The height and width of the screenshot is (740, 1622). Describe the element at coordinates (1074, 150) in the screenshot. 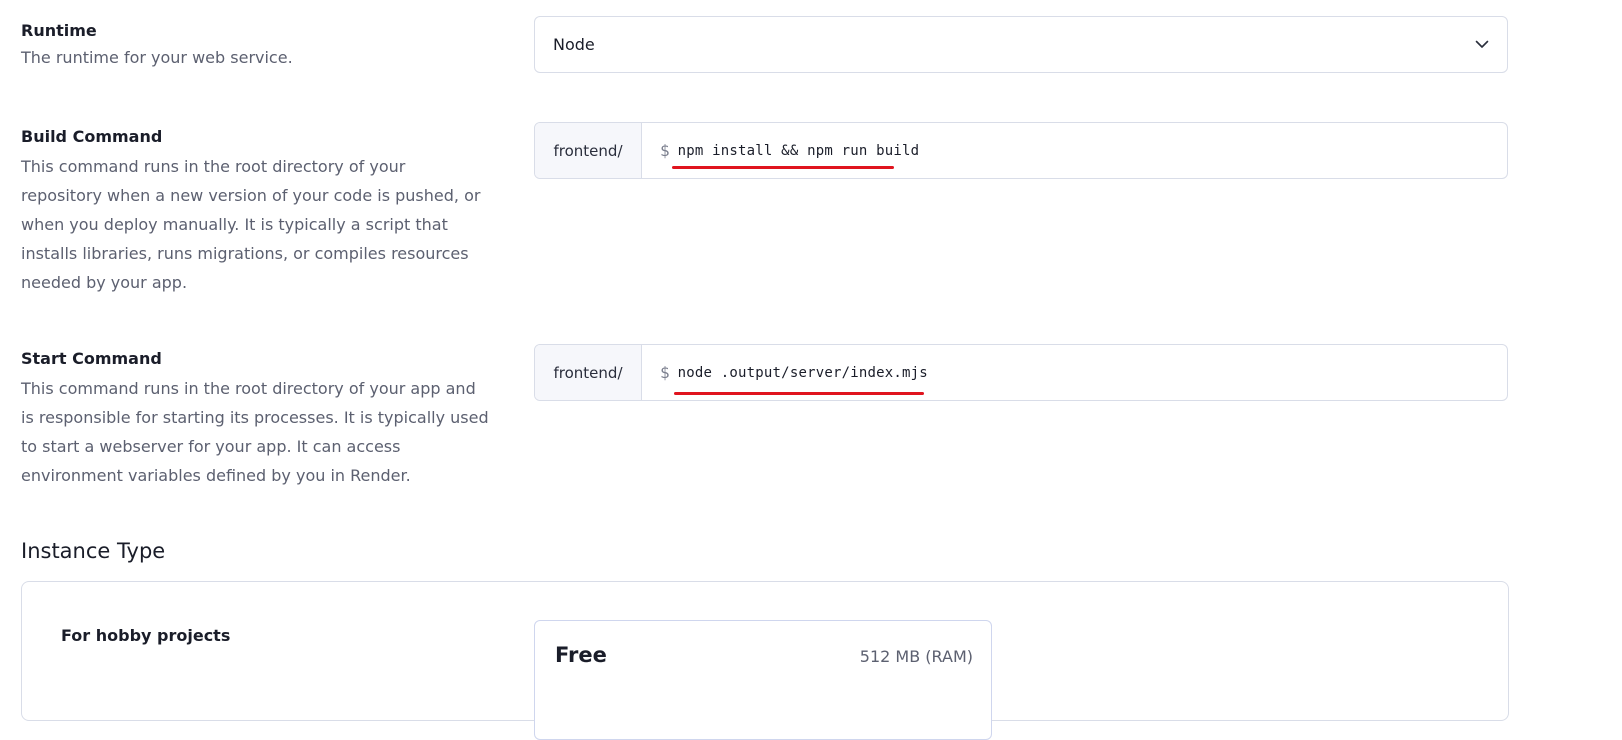

I see `build-command-input: $ npm install && npm run build` at that location.